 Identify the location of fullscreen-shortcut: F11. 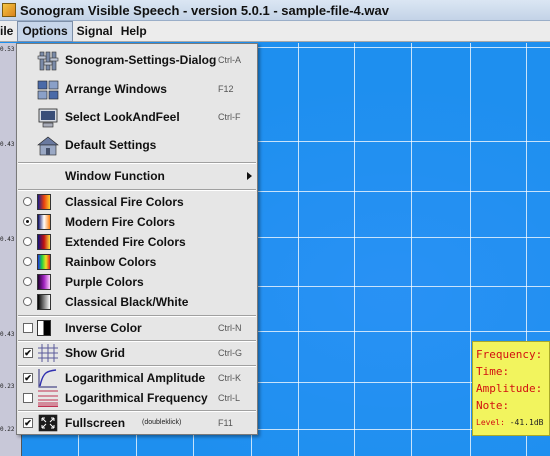
(225, 423).